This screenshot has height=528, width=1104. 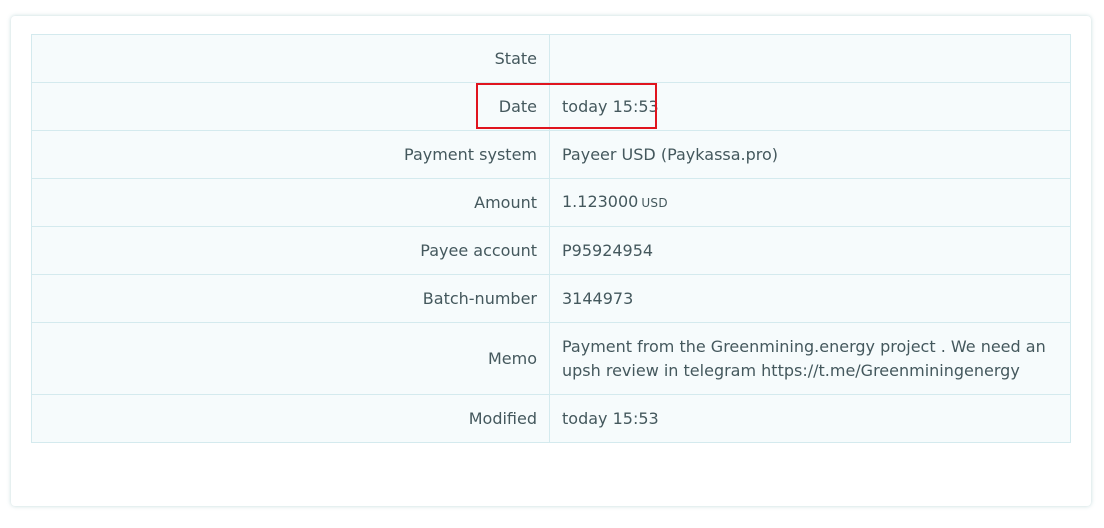 What do you see at coordinates (810, 298) in the screenshot?
I see `batch-number-value: 3144973` at bounding box center [810, 298].